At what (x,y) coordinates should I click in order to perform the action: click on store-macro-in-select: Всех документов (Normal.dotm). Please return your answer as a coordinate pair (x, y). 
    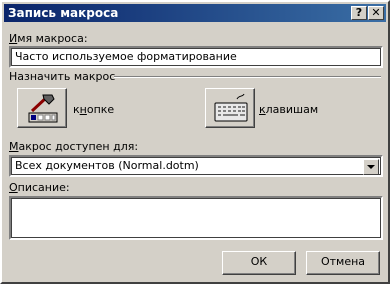
    Looking at the image, I should click on (196, 166).